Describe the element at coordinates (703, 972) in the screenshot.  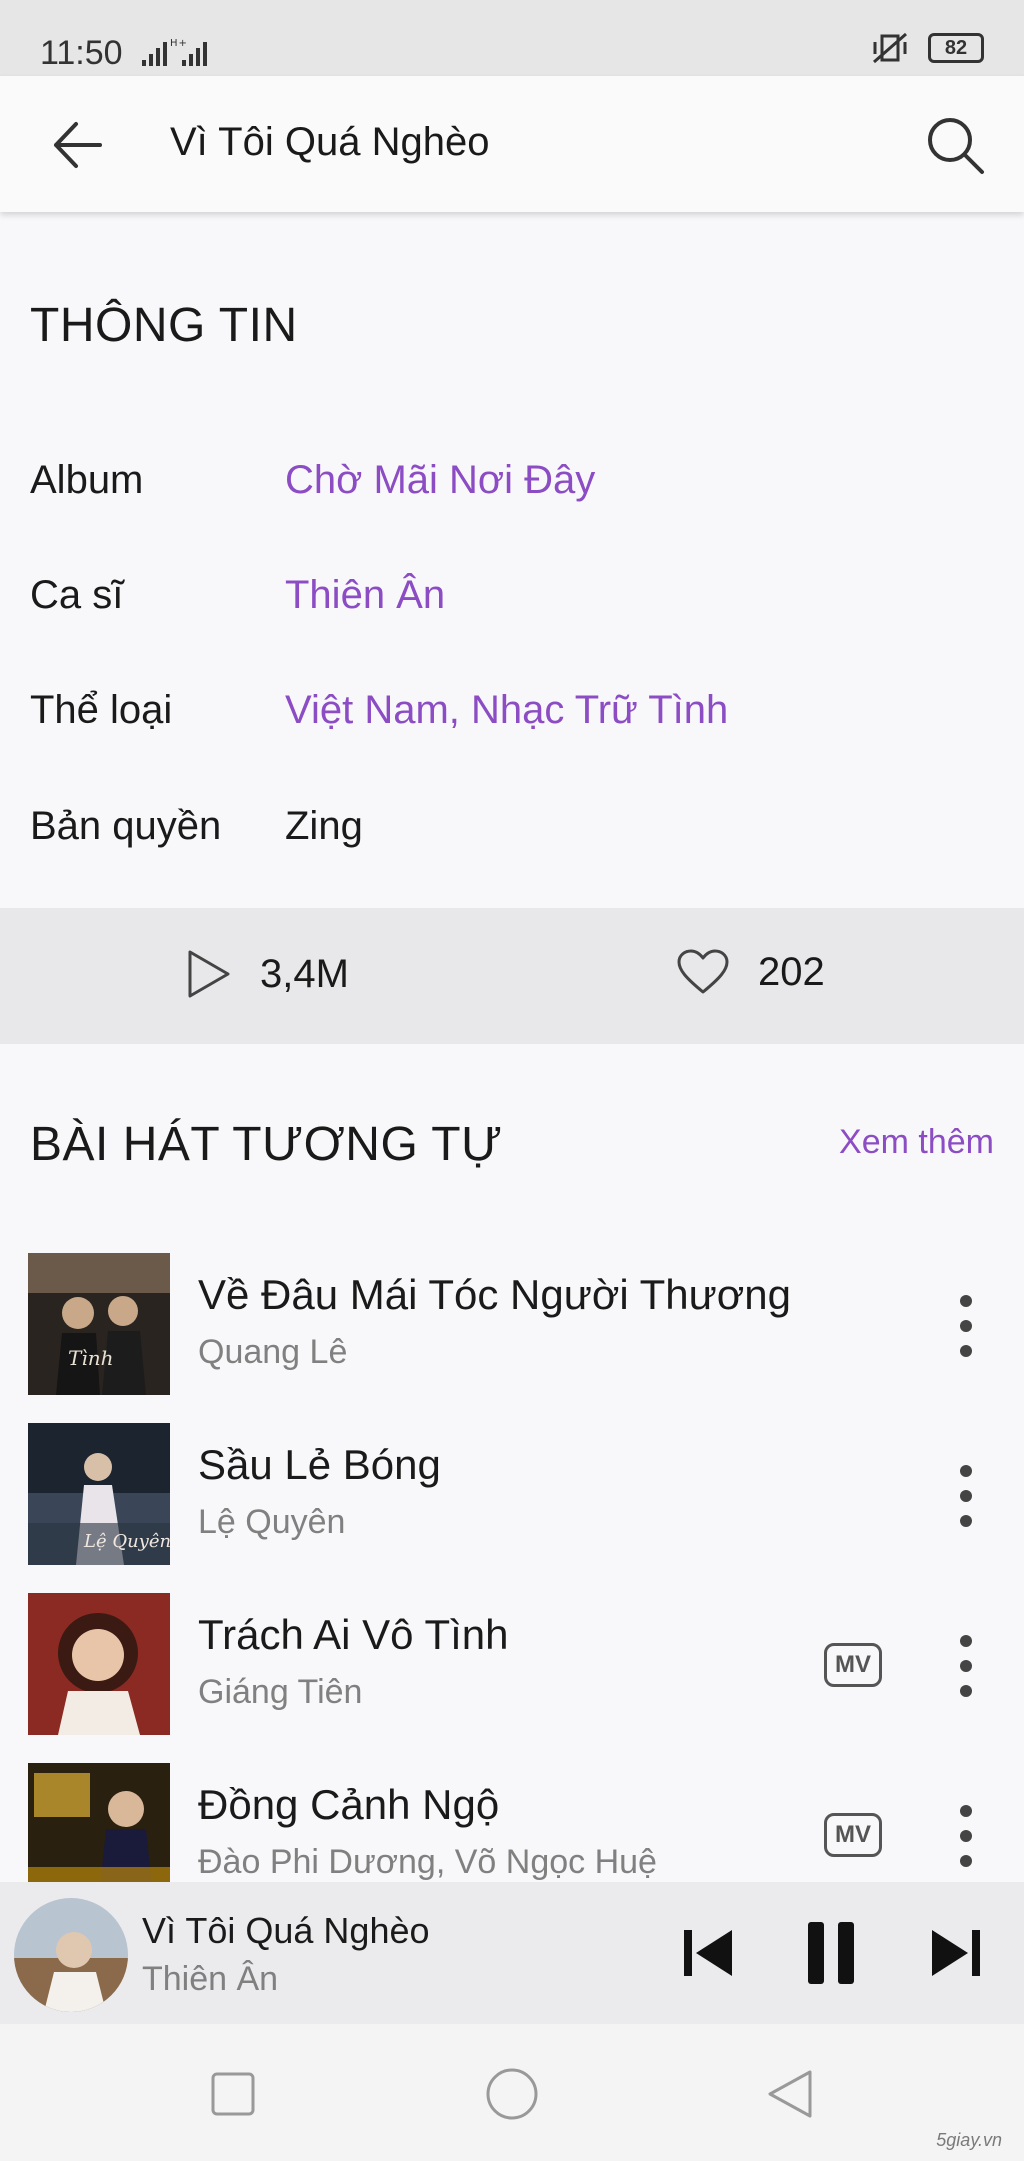
I see `heart-outline-icon` at that location.